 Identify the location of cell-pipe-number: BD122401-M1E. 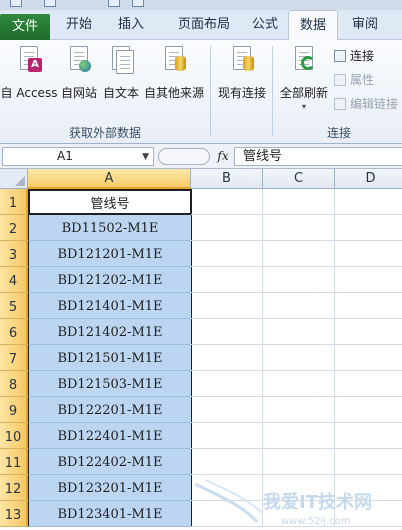
(110, 436).